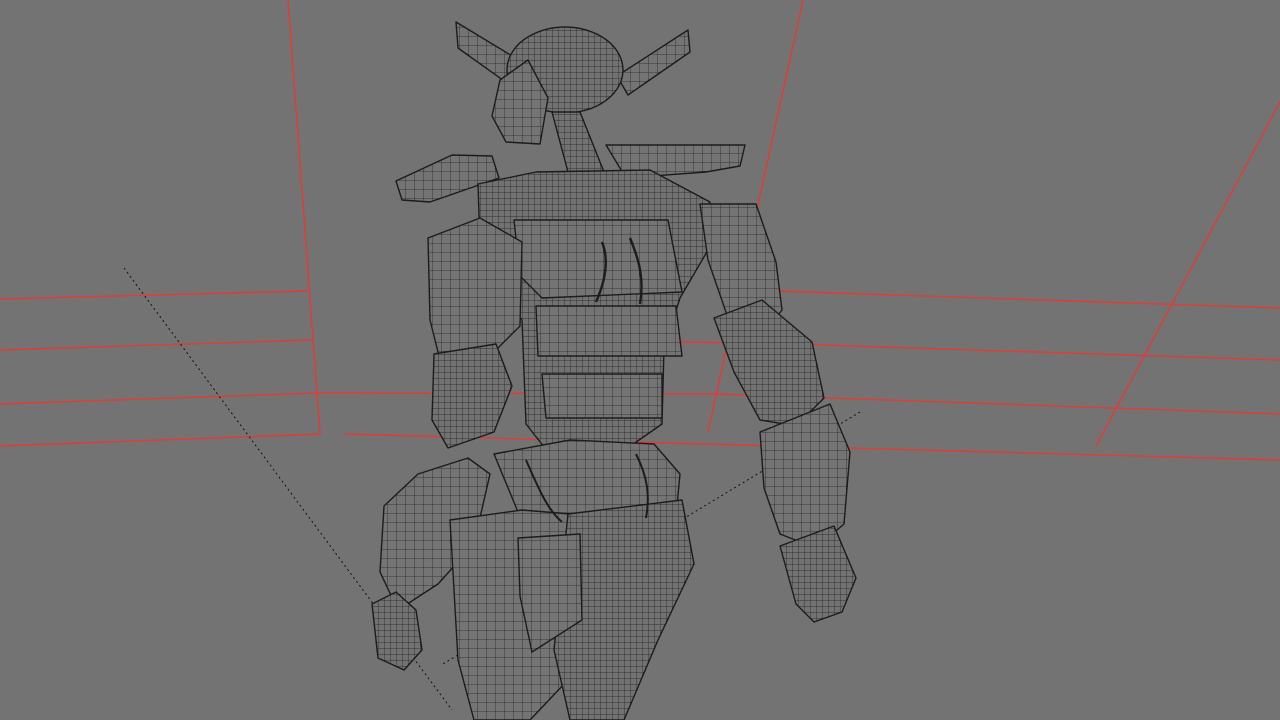 The height and width of the screenshot is (720, 1280). What do you see at coordinates (602, 396) in the screenshot?
I see `robot-lower-abdomen-plate` at bounding box center [602, 396].